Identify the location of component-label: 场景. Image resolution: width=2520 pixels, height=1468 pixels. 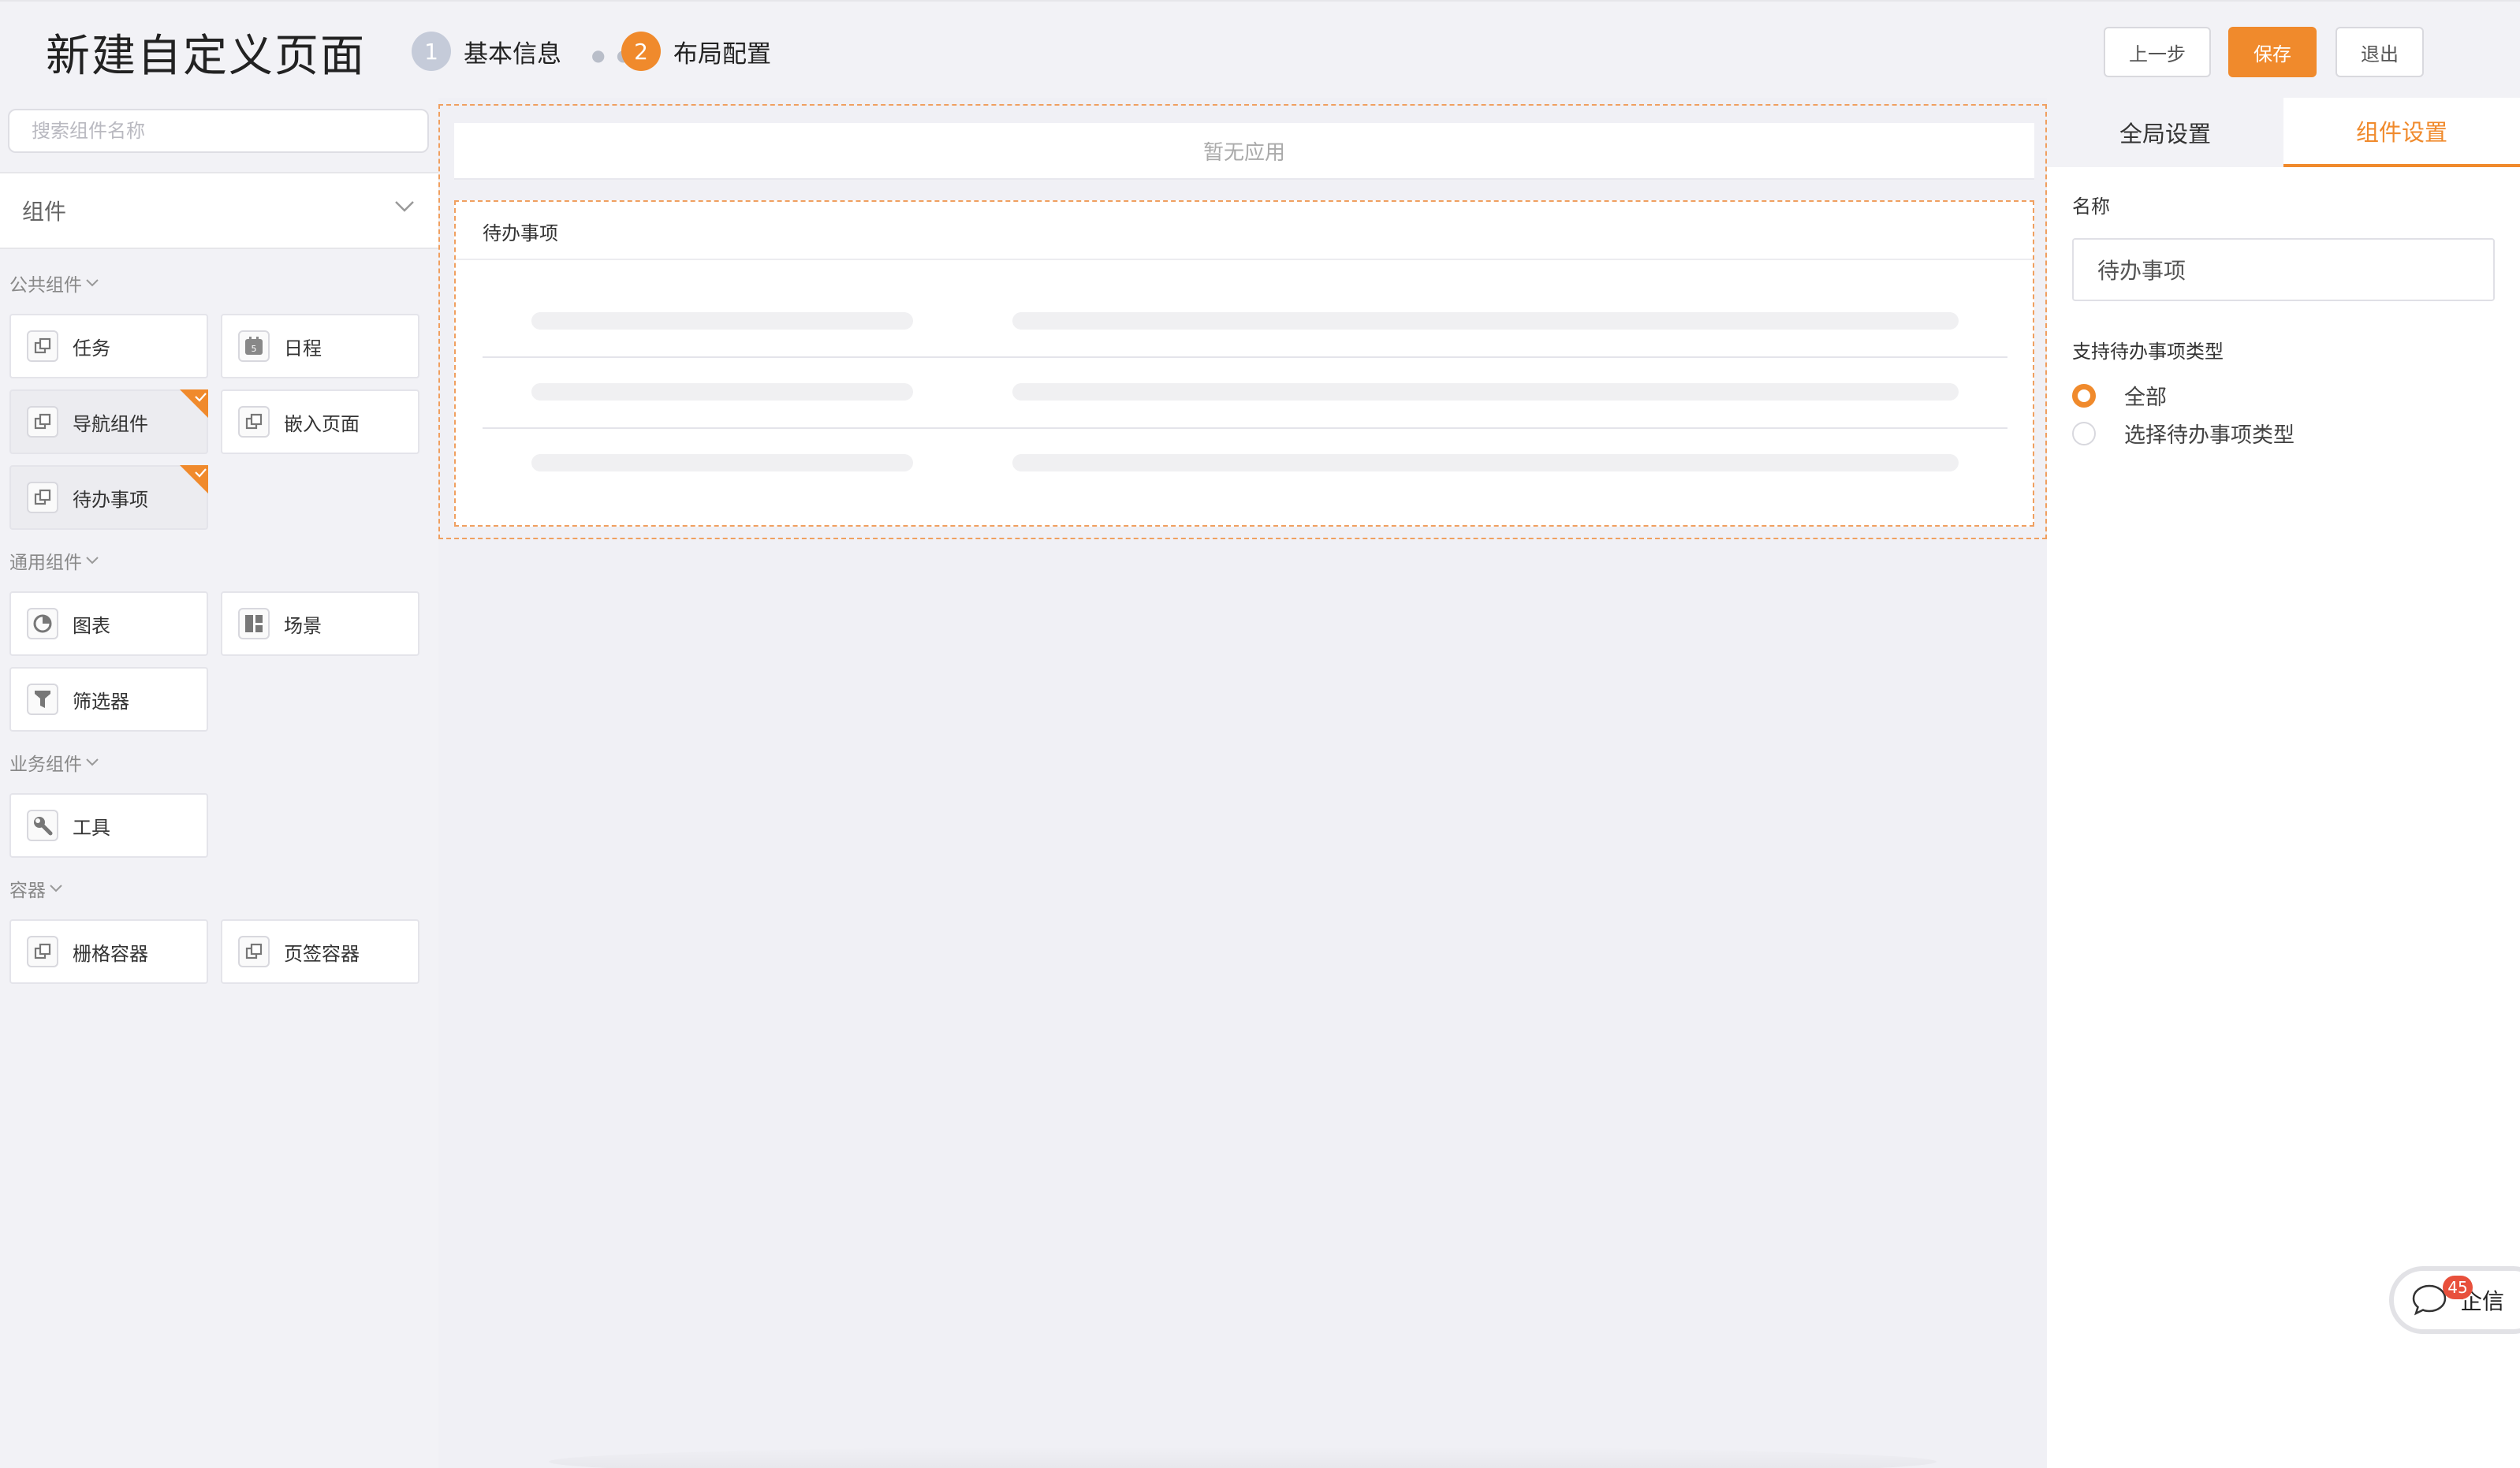
(303, 625).